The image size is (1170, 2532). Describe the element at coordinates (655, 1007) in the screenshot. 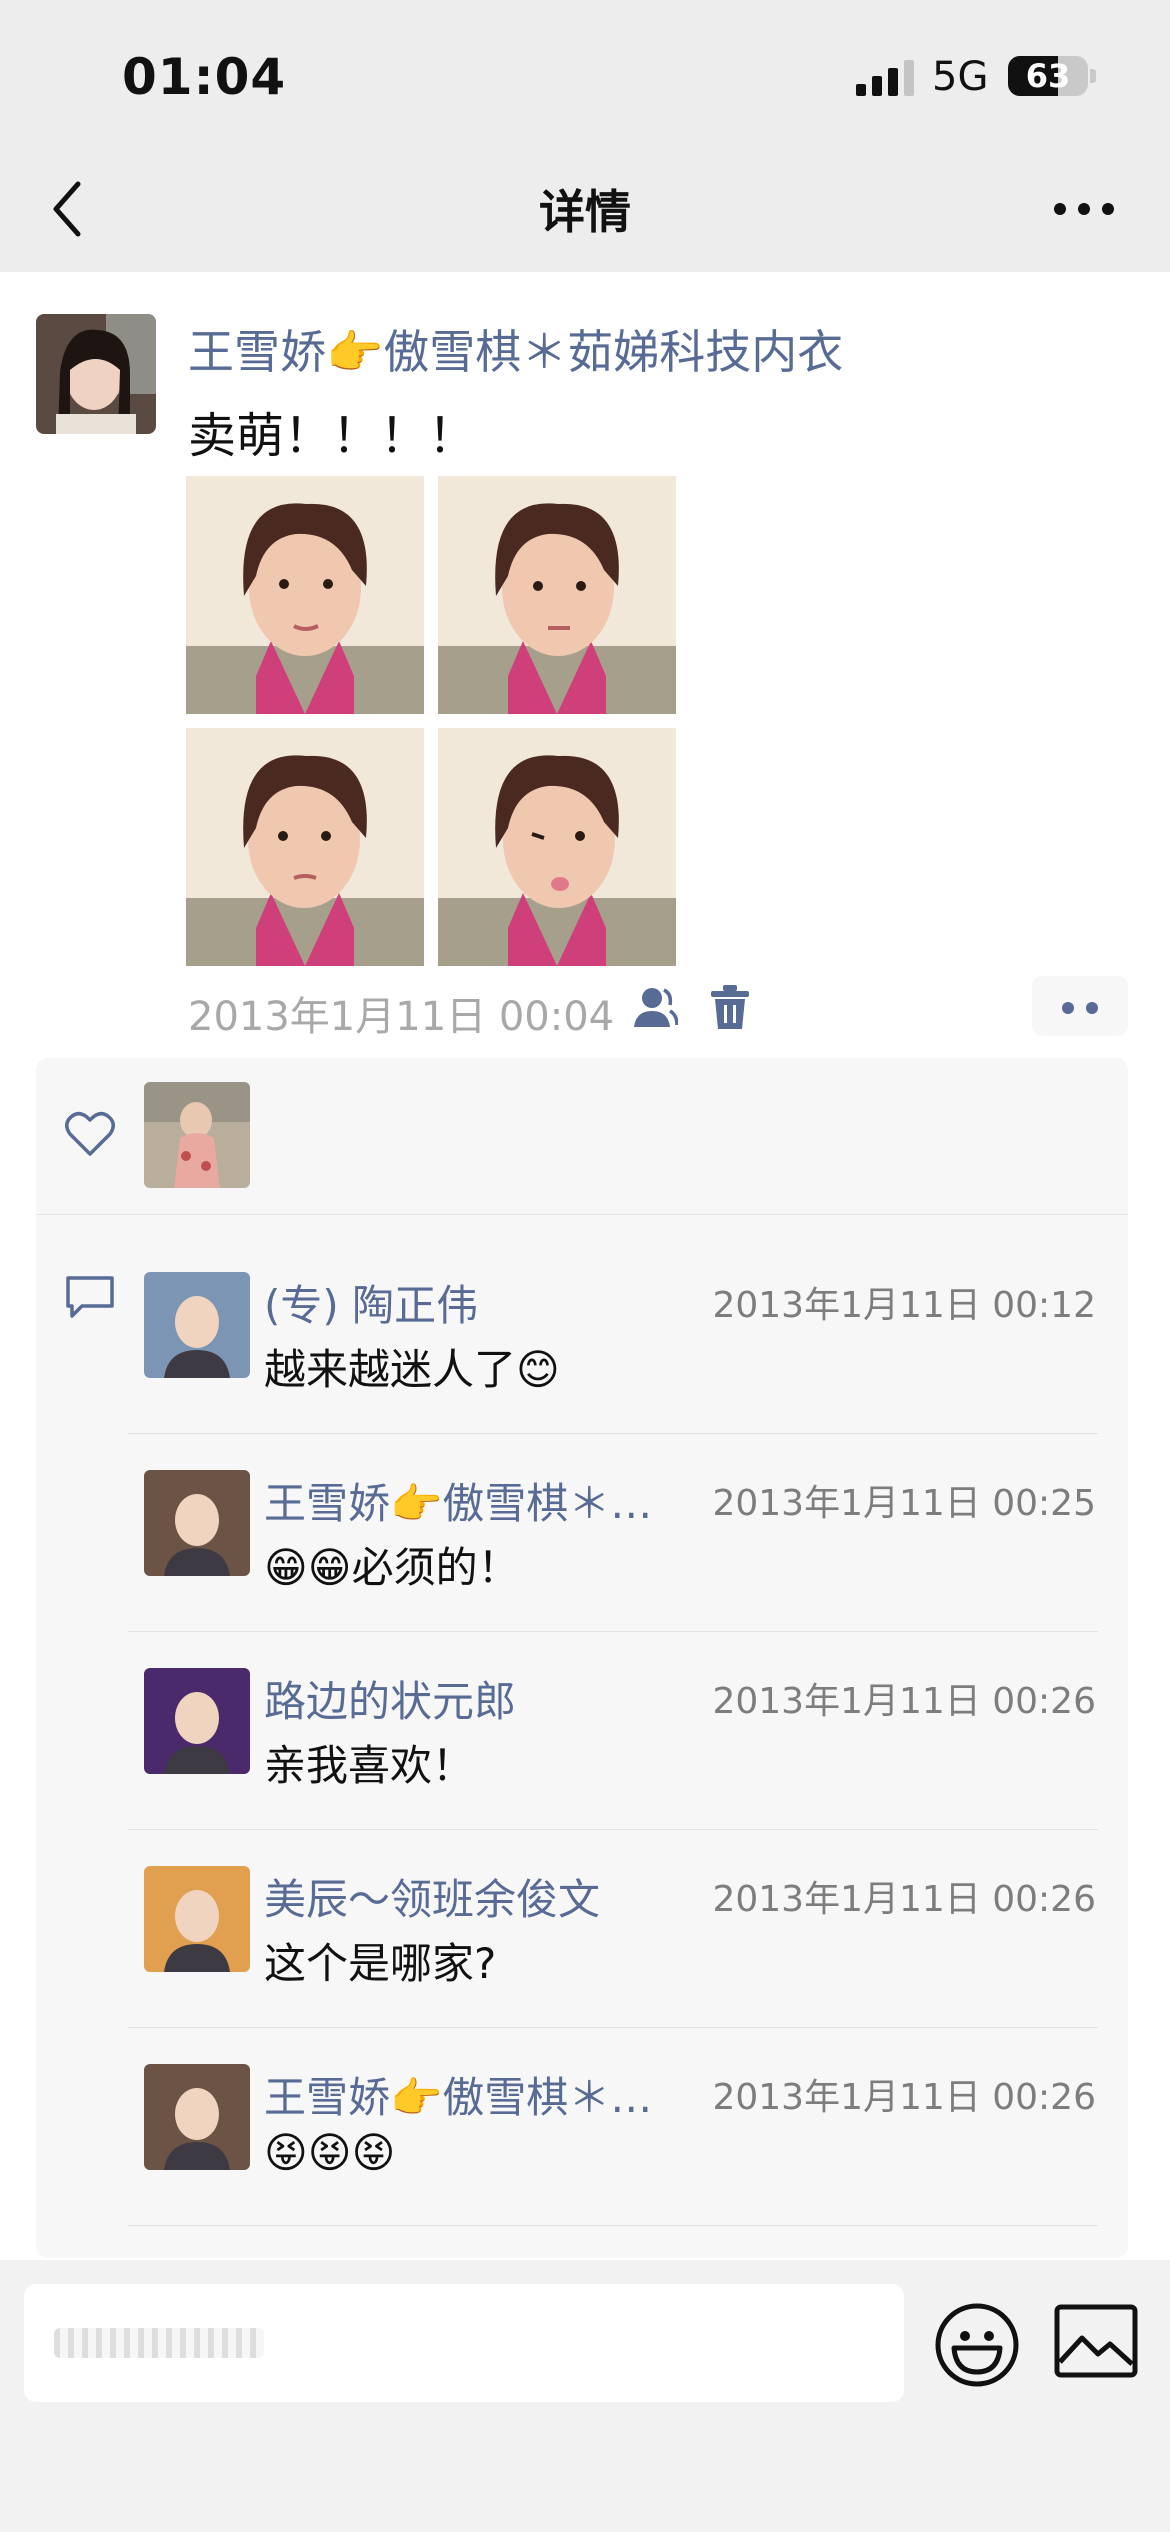

I see `visibility-people-icon` at that location.